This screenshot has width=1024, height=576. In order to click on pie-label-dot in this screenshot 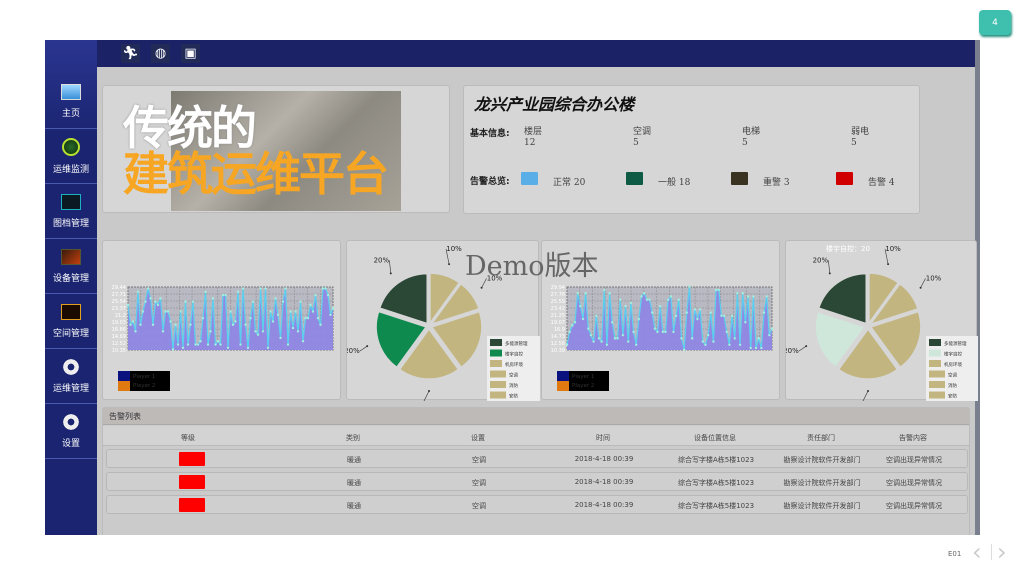, I will do `click(449, 264)`.